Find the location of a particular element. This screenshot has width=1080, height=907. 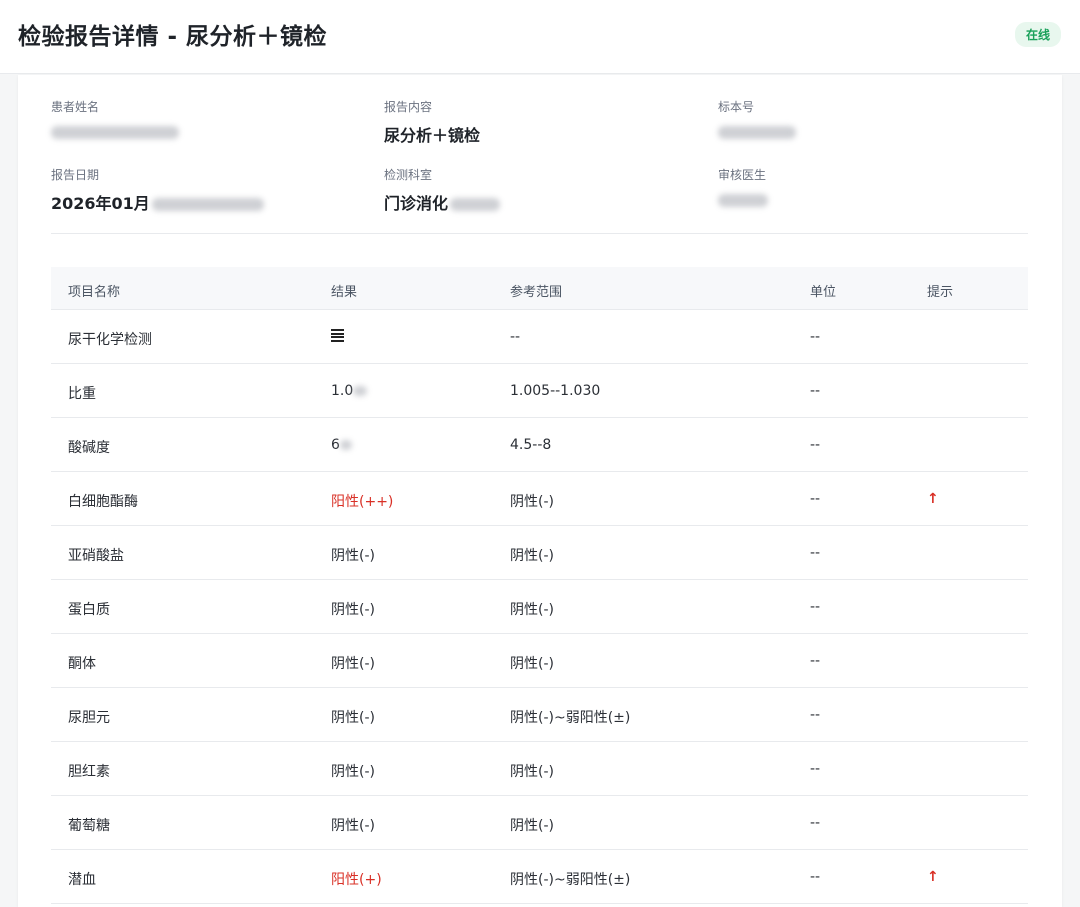

header-item-name: 项目名称 is located at coordinates (94, 292).